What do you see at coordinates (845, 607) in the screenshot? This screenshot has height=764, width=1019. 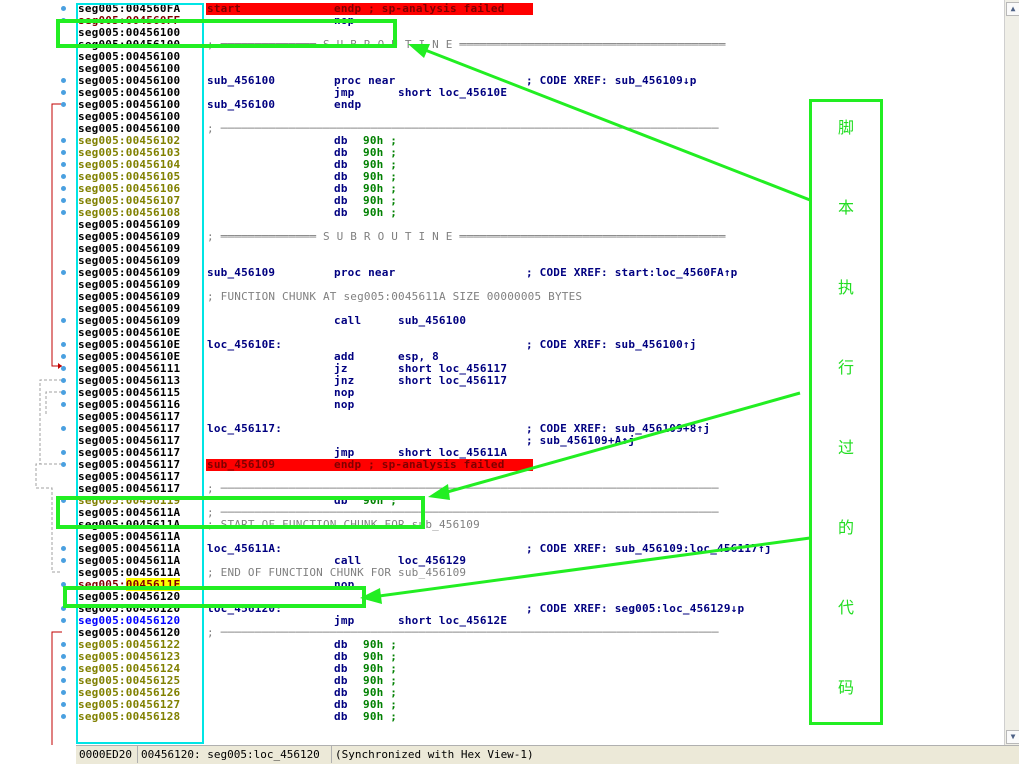 I see `annotation-char: 代` at bounding box center [845, 607].